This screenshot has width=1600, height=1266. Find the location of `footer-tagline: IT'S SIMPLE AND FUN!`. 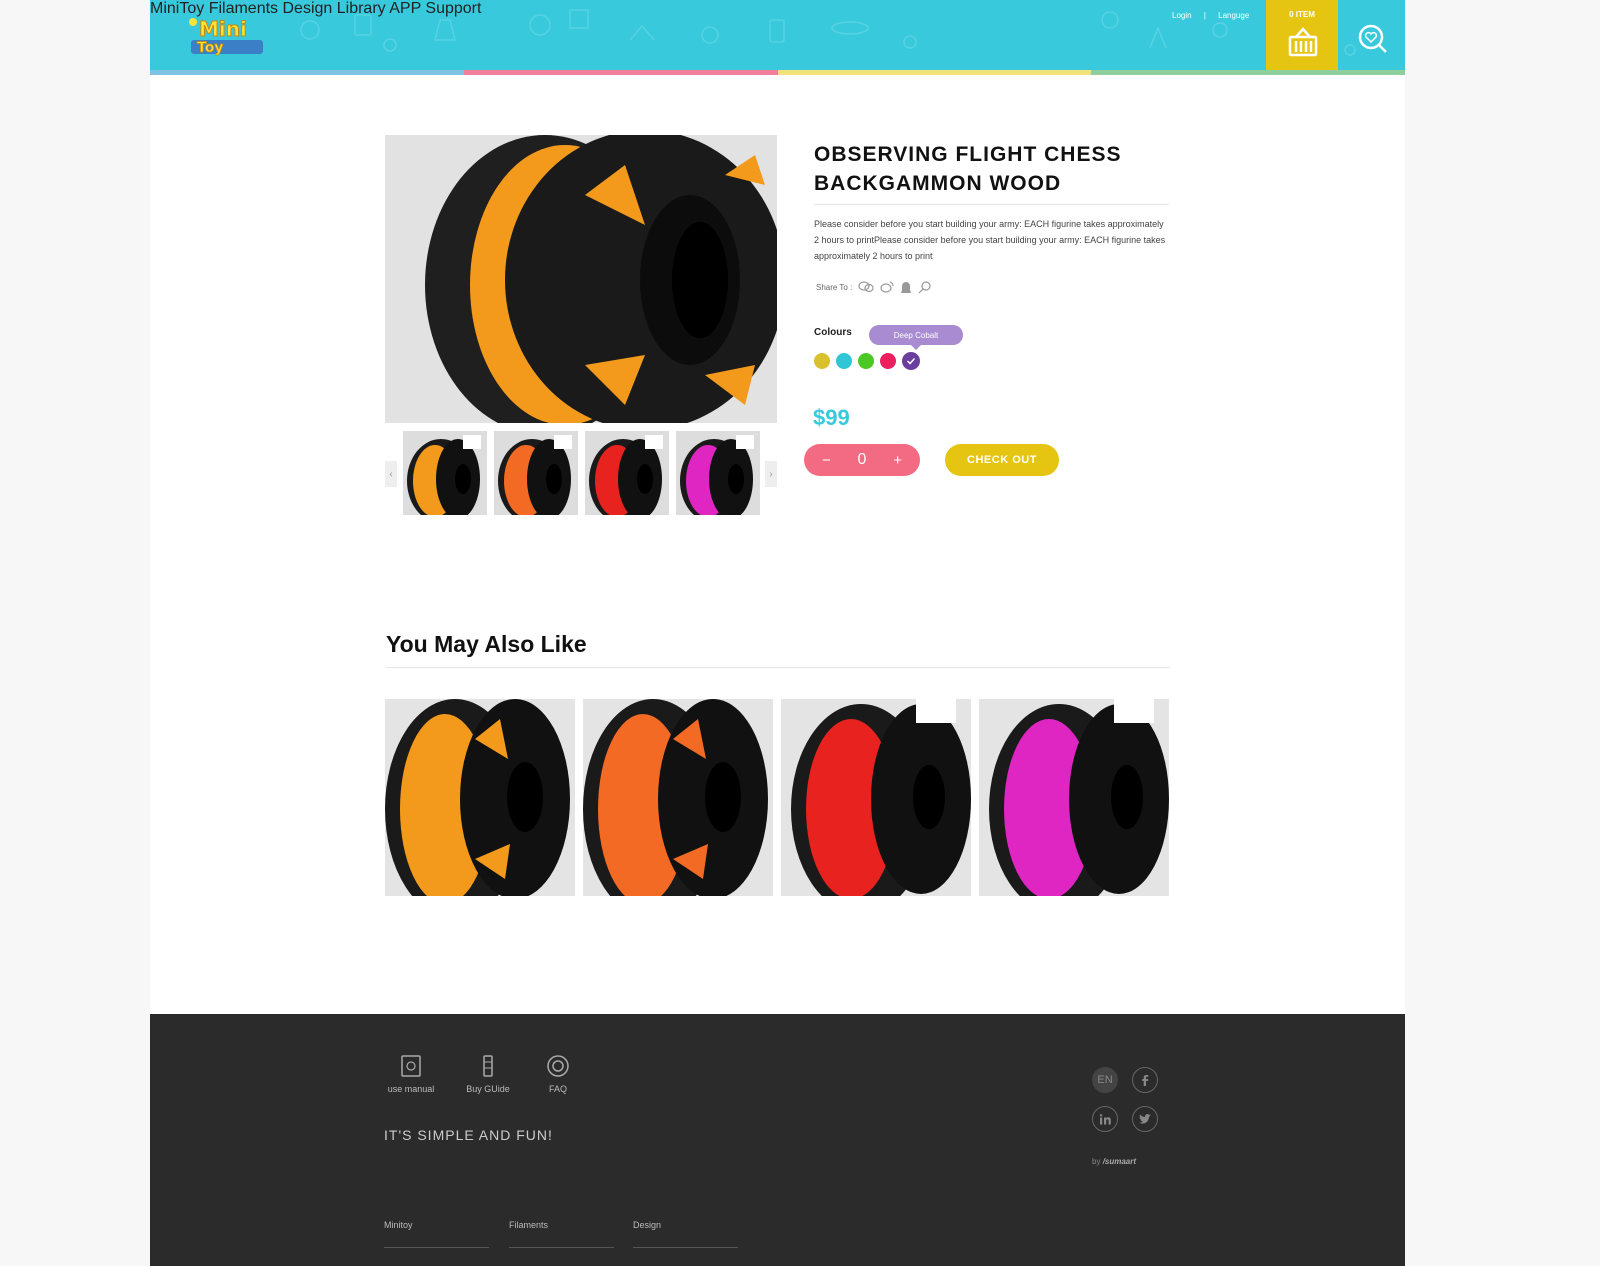

footer-tagline: IT'S SIMPLE AND FUN! is located at coordinates (468, 1135).